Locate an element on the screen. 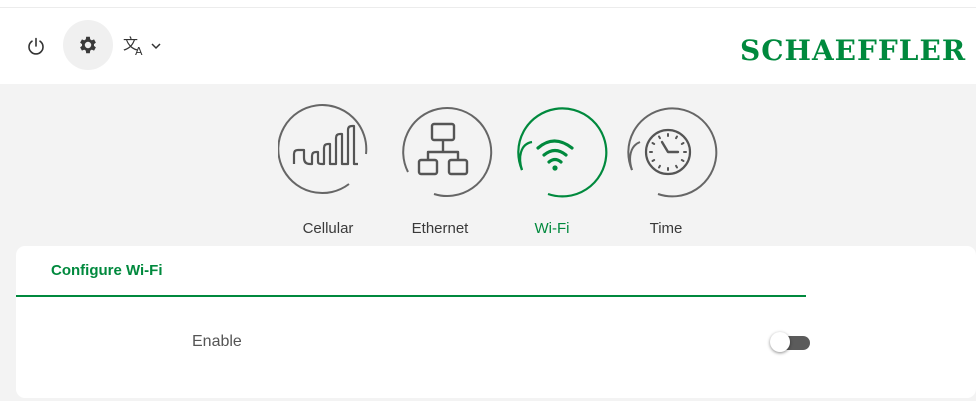 The image size is (976, 401). gear-icon is located at coordinates (88, 45).